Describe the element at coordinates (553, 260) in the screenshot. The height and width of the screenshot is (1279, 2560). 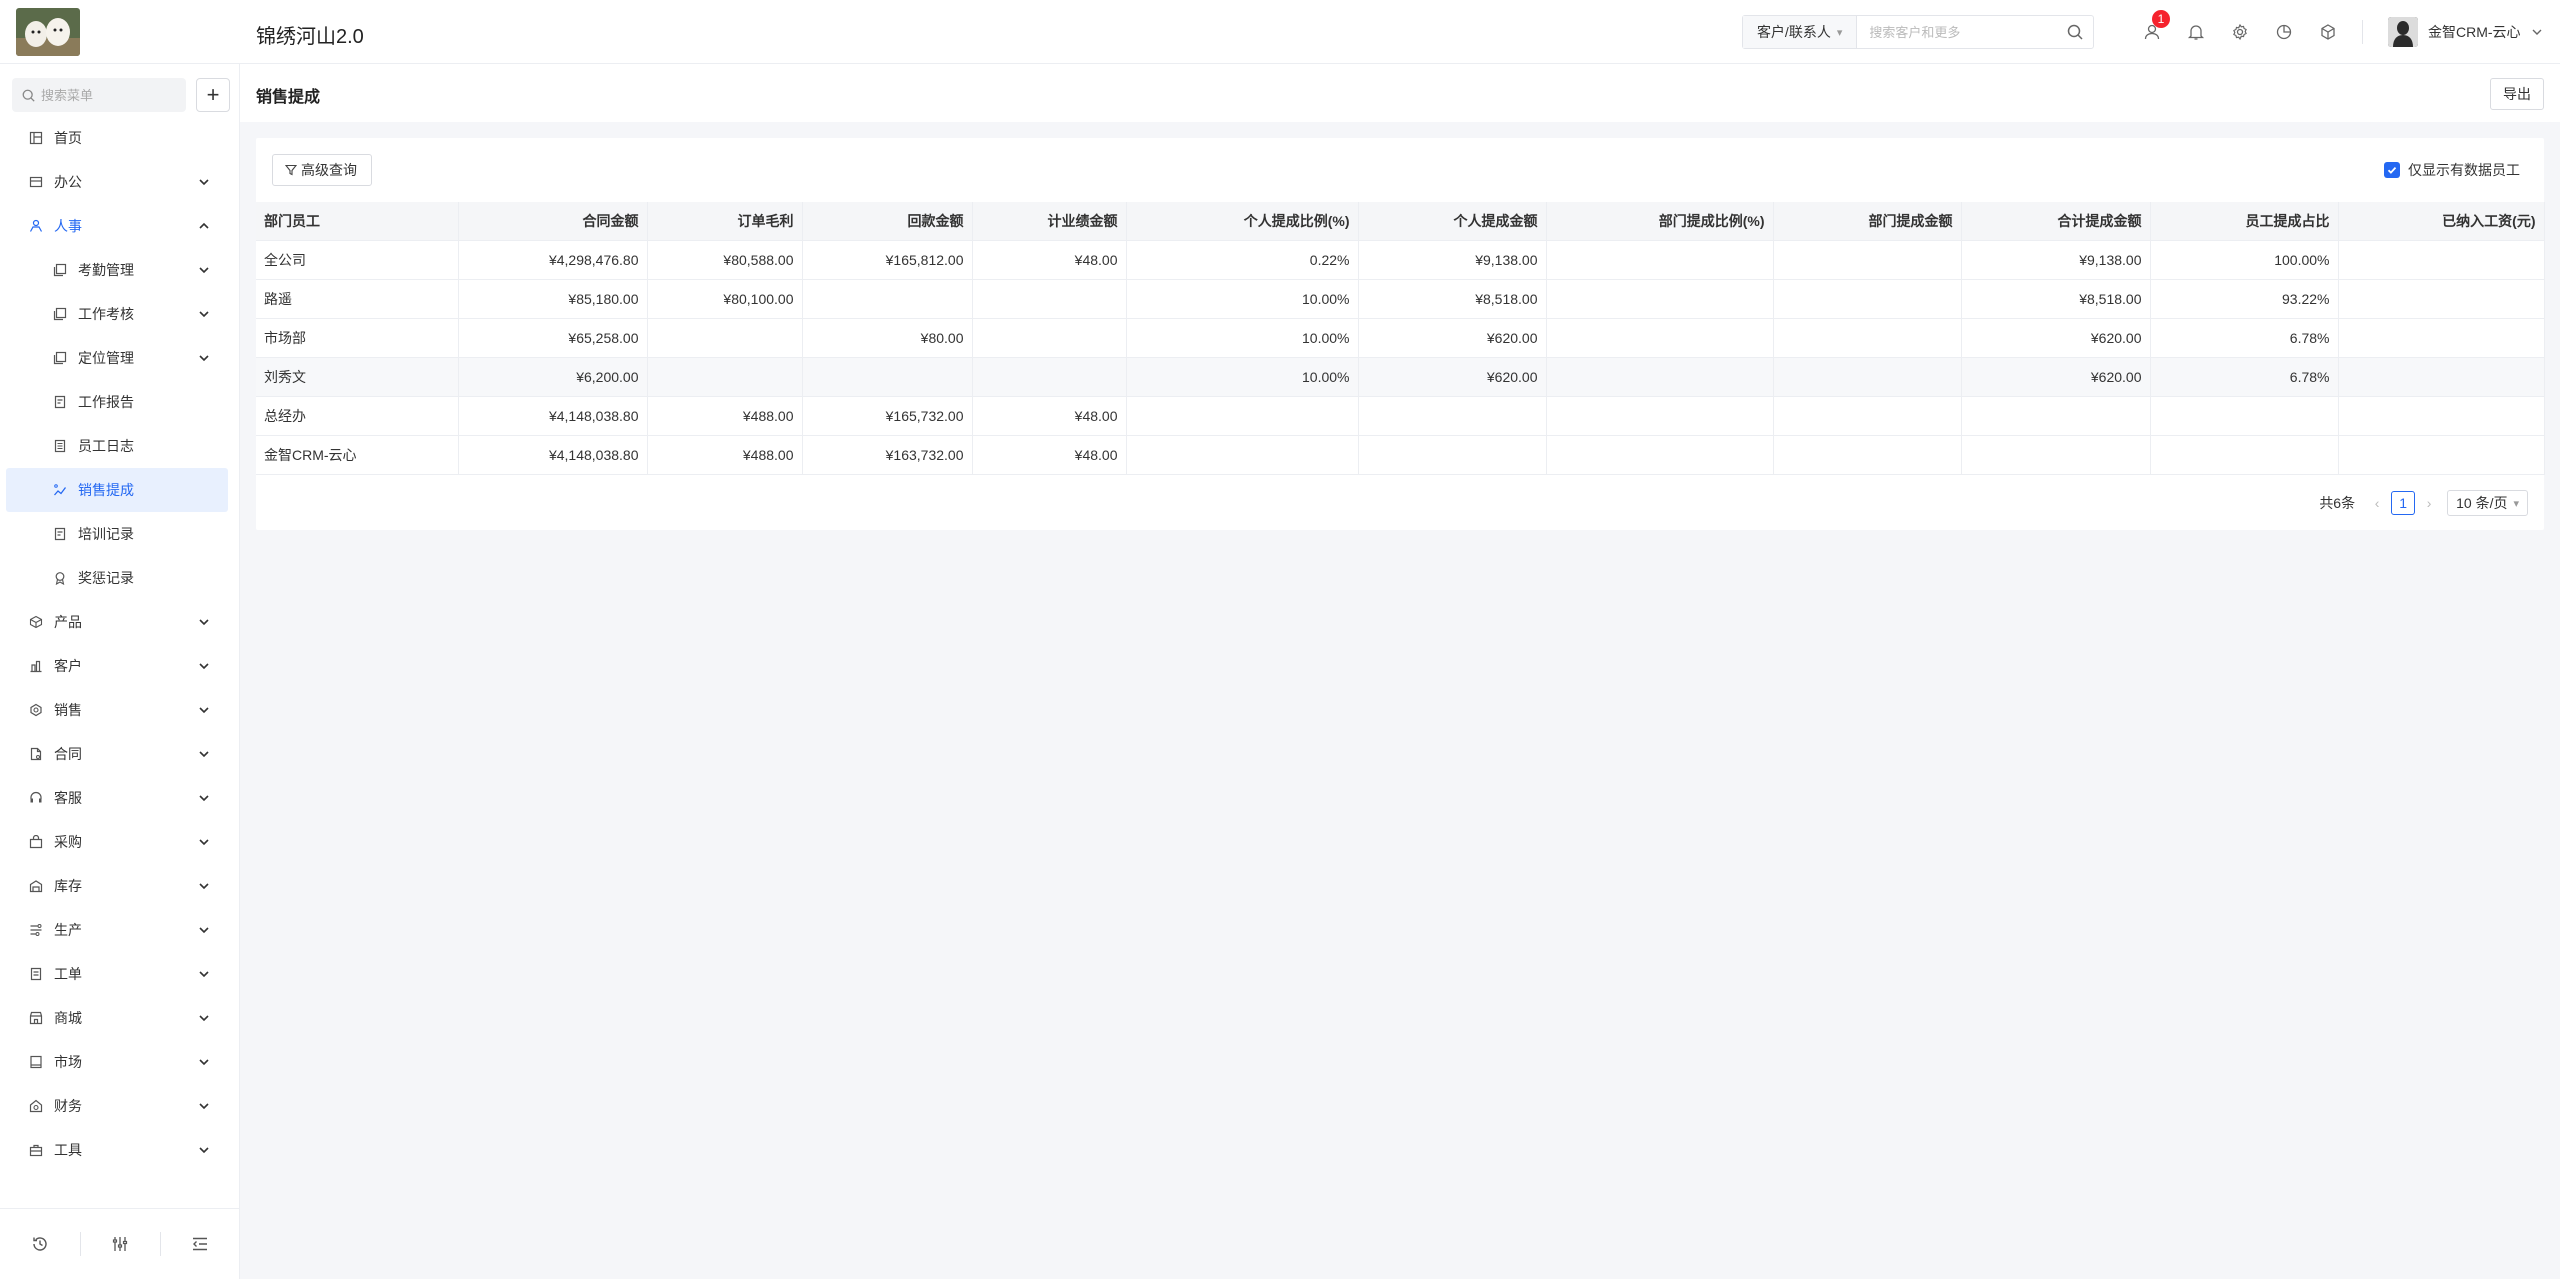
I see `table-cell-link: ¥4,298,476.80` at that location.